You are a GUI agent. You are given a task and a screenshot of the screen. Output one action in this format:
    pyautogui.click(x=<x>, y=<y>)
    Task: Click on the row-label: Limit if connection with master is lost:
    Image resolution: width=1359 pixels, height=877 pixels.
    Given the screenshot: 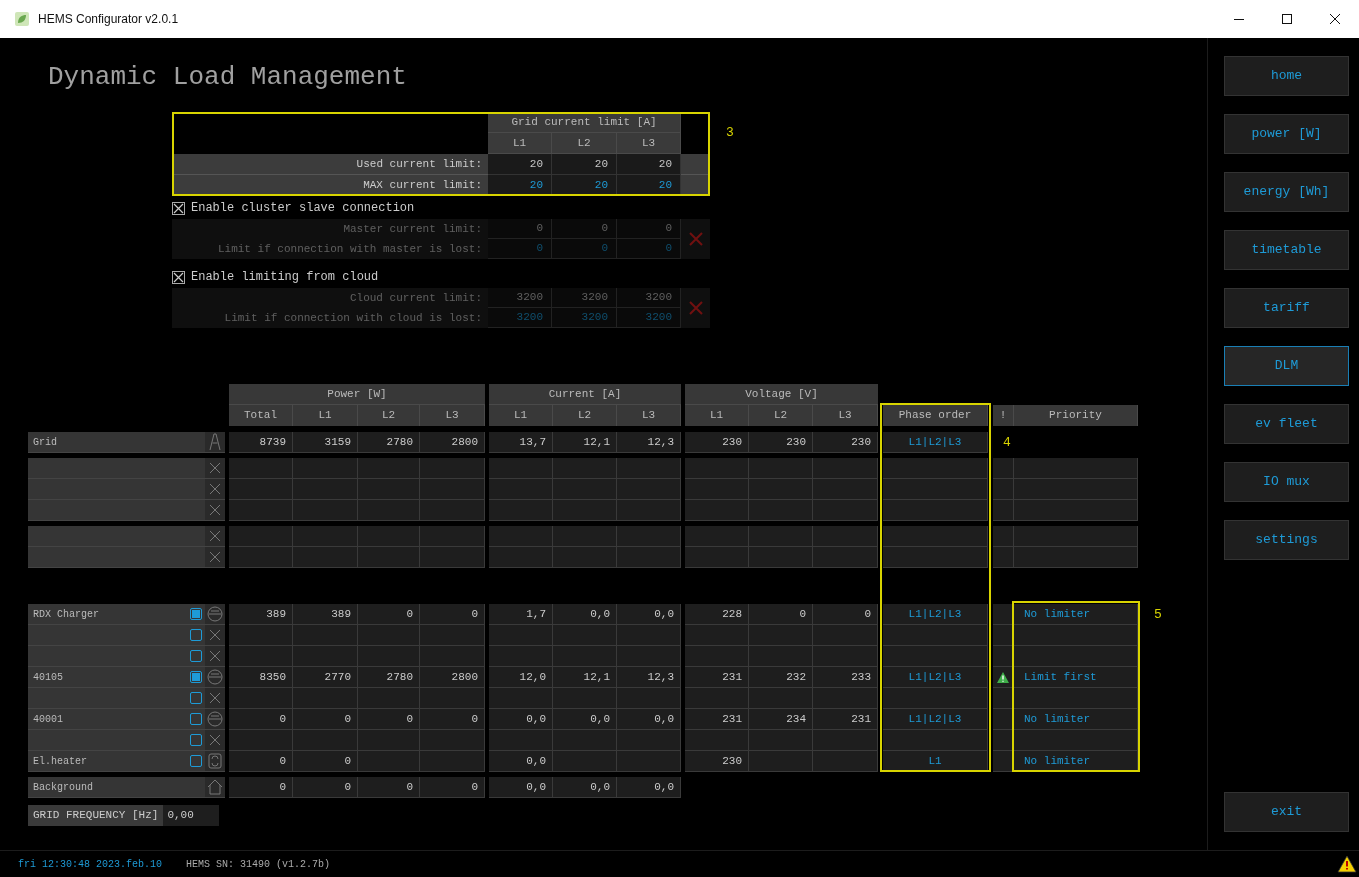 What is the action you would take?
    pyautogui.click(x=330, y=249)
    